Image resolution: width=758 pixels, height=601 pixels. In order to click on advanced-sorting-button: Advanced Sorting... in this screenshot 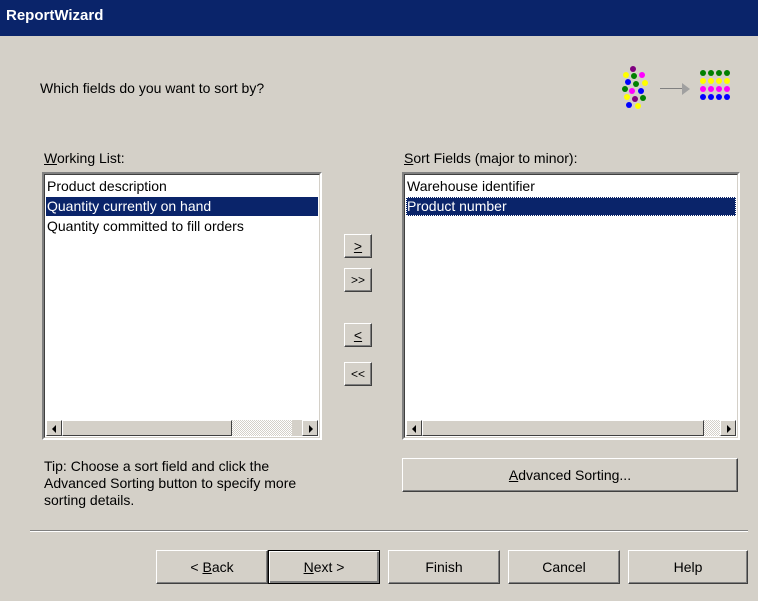, I will do `click(570, 475)`.